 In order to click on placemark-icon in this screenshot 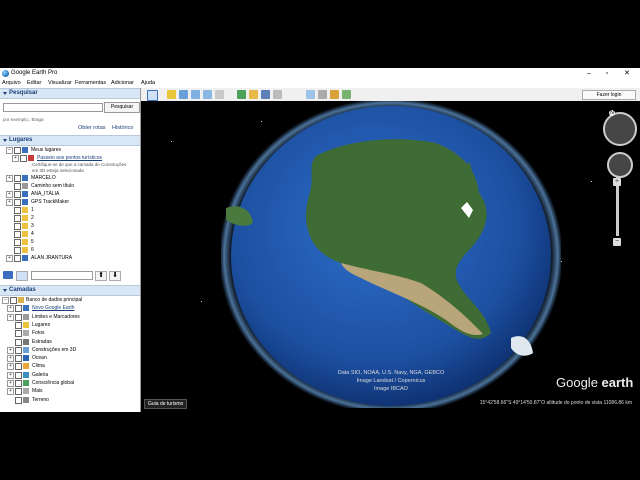, I will do `click(171, 94)`.